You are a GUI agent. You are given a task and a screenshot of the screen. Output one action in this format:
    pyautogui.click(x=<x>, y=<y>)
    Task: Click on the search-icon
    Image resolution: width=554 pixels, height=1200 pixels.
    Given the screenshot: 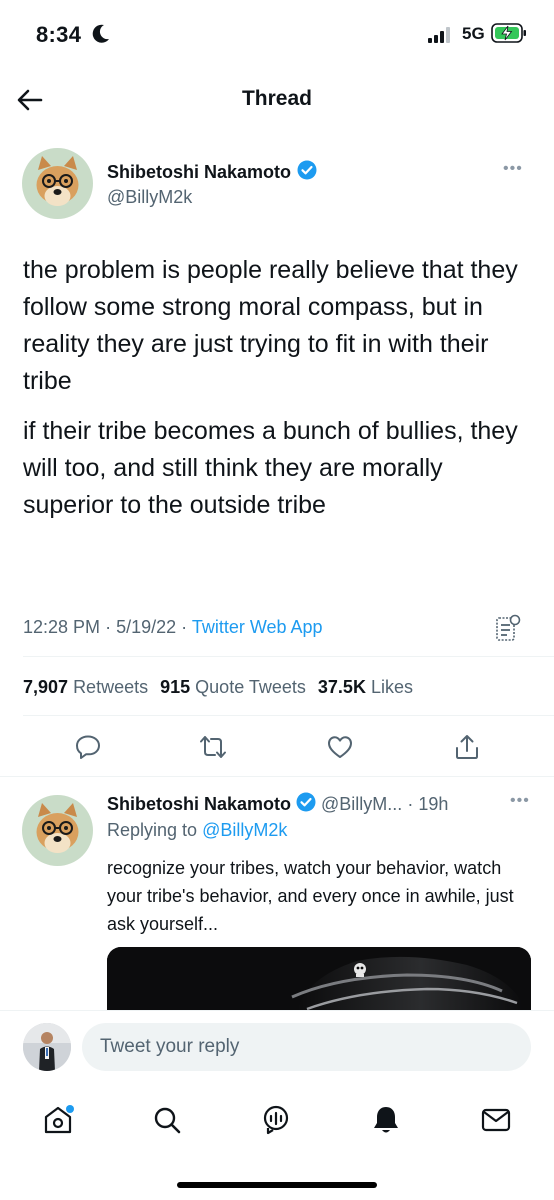 What is the action you would take?
    pyautogui.click(x=167, y=1120)
    